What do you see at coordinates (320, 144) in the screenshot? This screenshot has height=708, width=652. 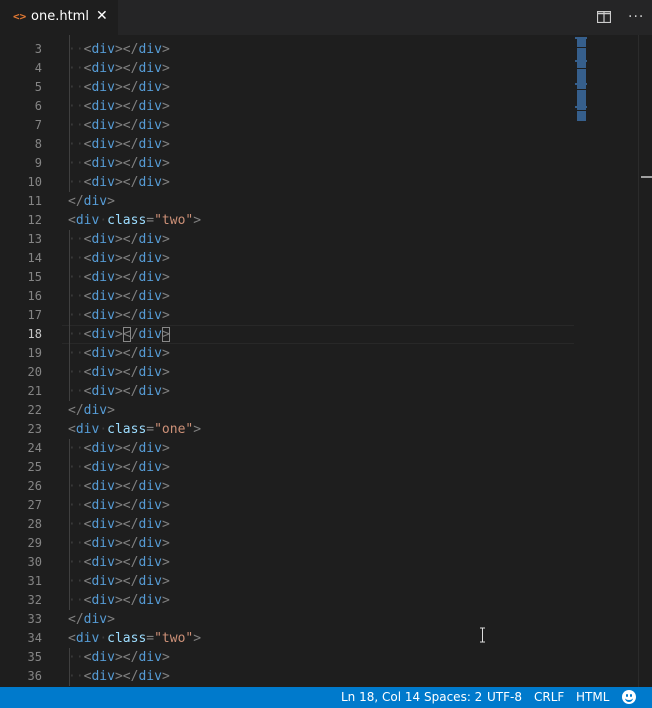 I see `code-line: 8 ··<div></div>` at bounding box center [320, 144].